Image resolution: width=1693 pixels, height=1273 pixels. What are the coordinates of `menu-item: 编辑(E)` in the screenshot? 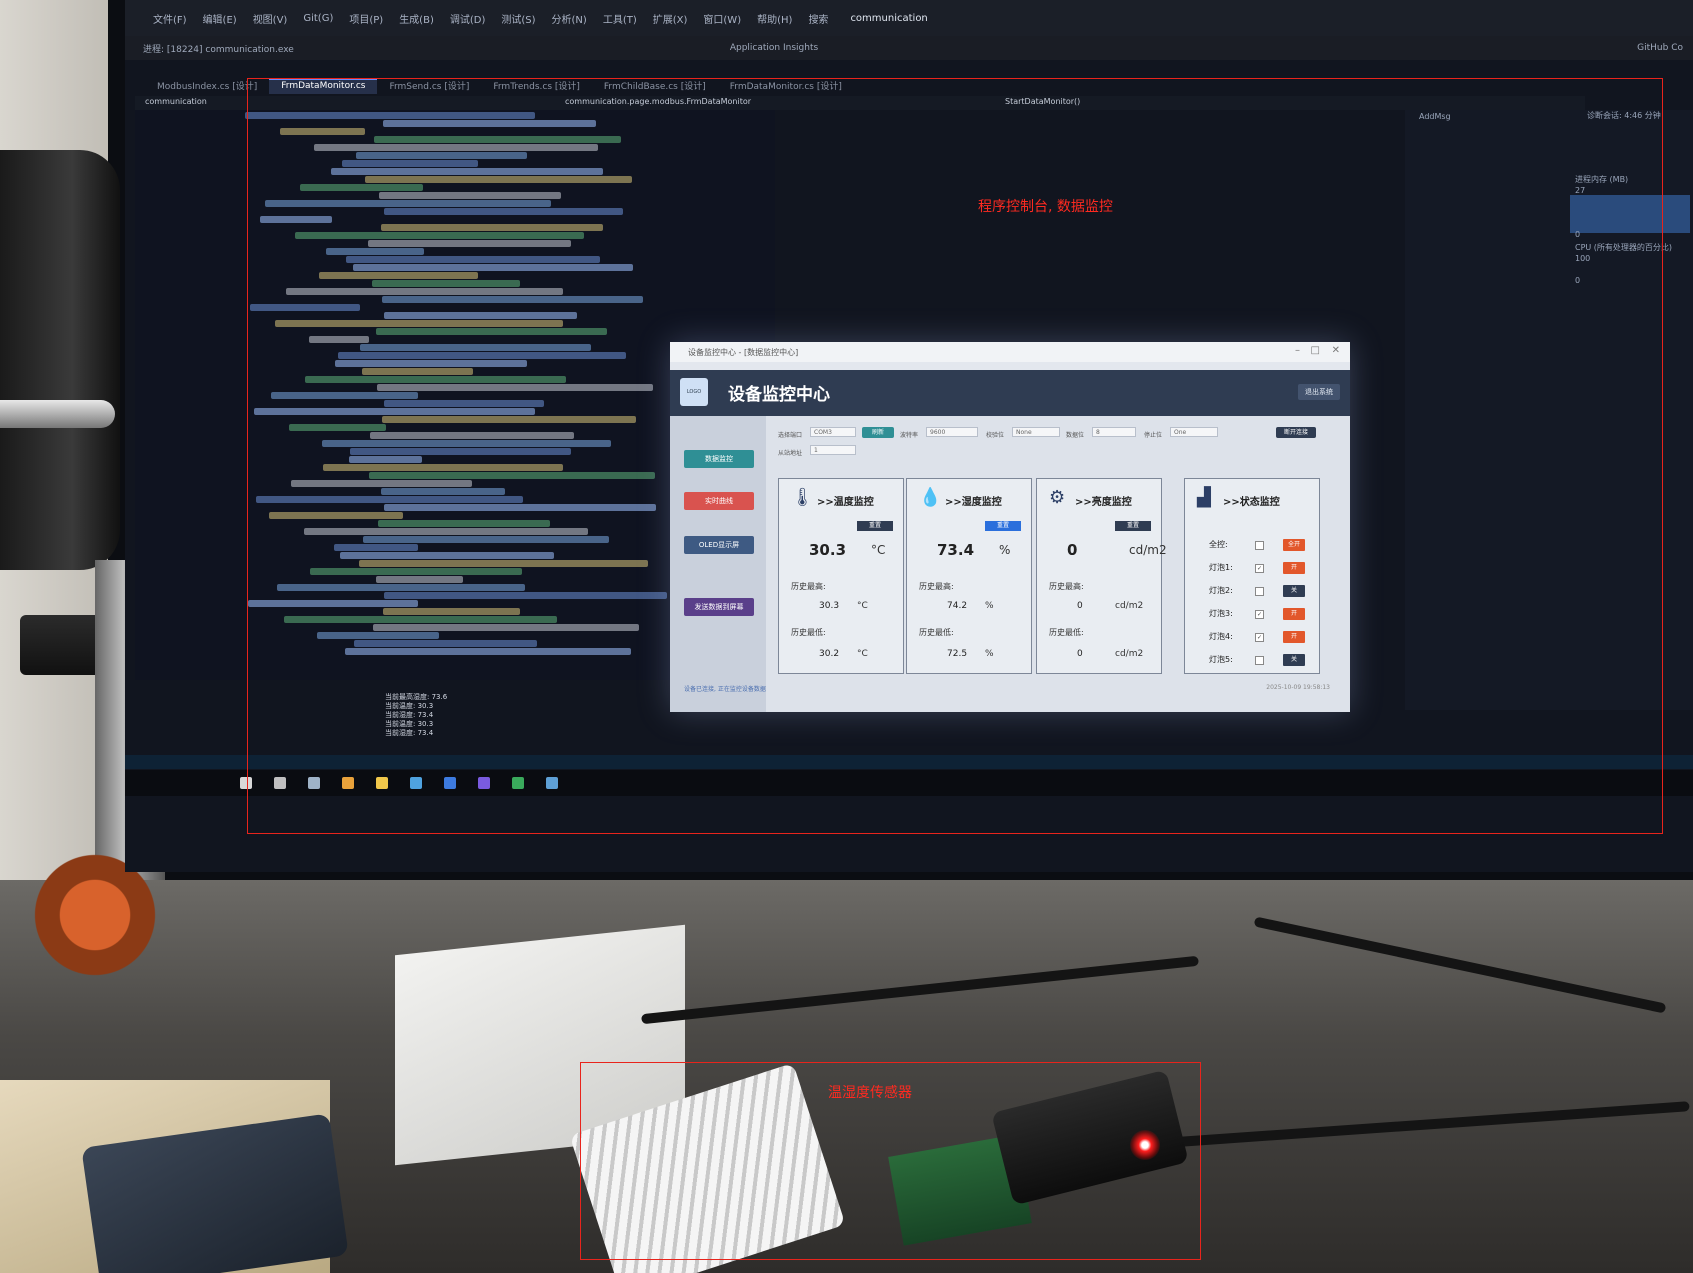 It's located at (220, 18).